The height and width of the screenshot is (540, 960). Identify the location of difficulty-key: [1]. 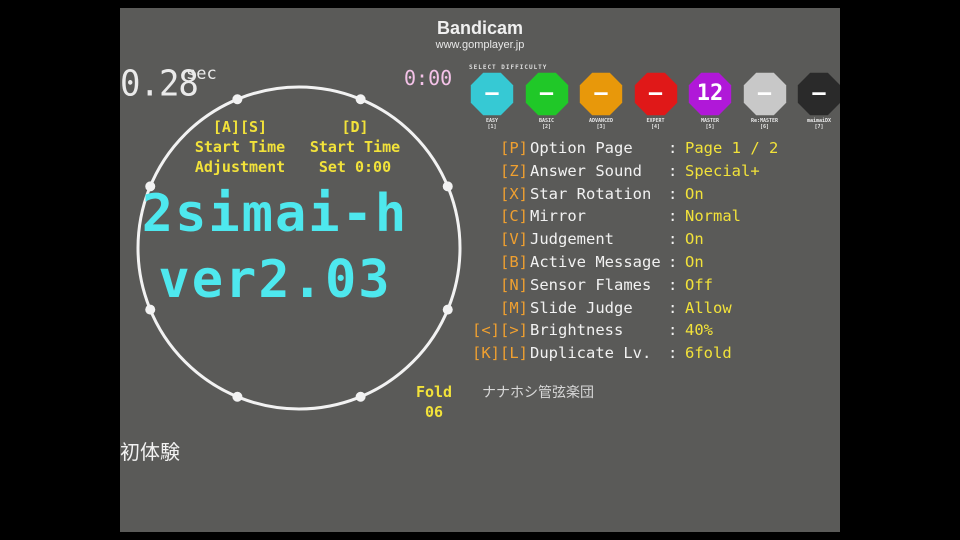
(492, 127).